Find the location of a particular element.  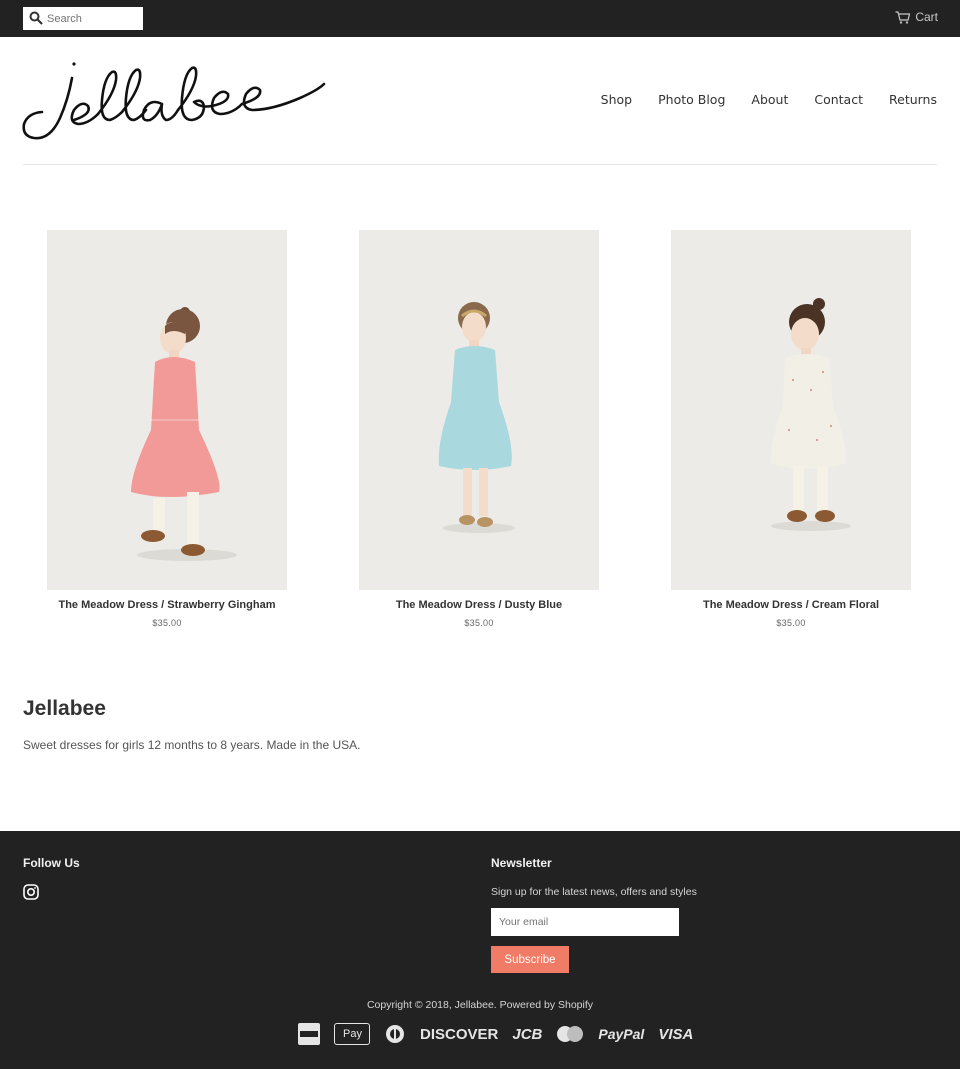

follow-us-heading: Follow Us is located at coordinates (51, 863).